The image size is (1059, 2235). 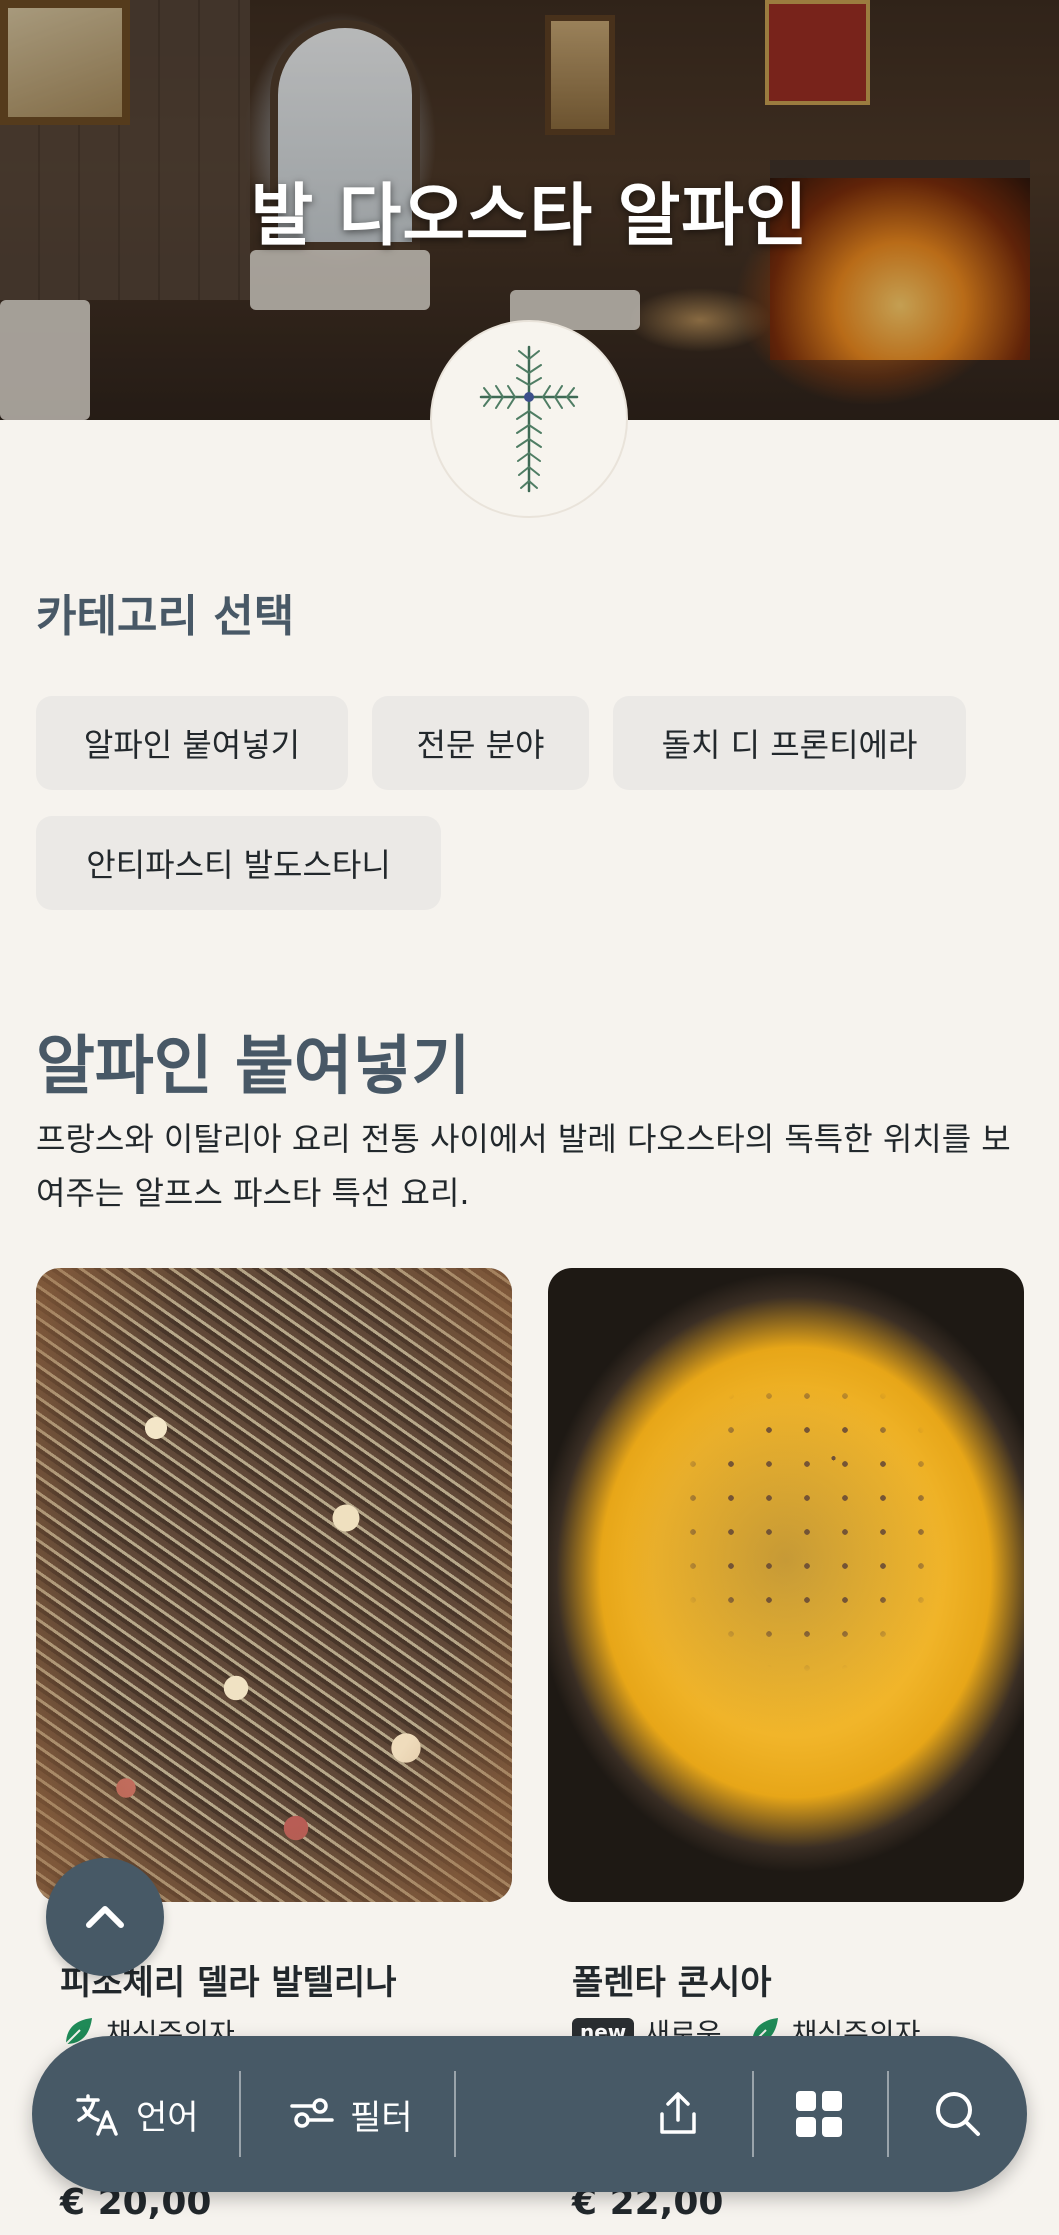 I want to click on language-label: 언어, so click(x=167, y=2117).